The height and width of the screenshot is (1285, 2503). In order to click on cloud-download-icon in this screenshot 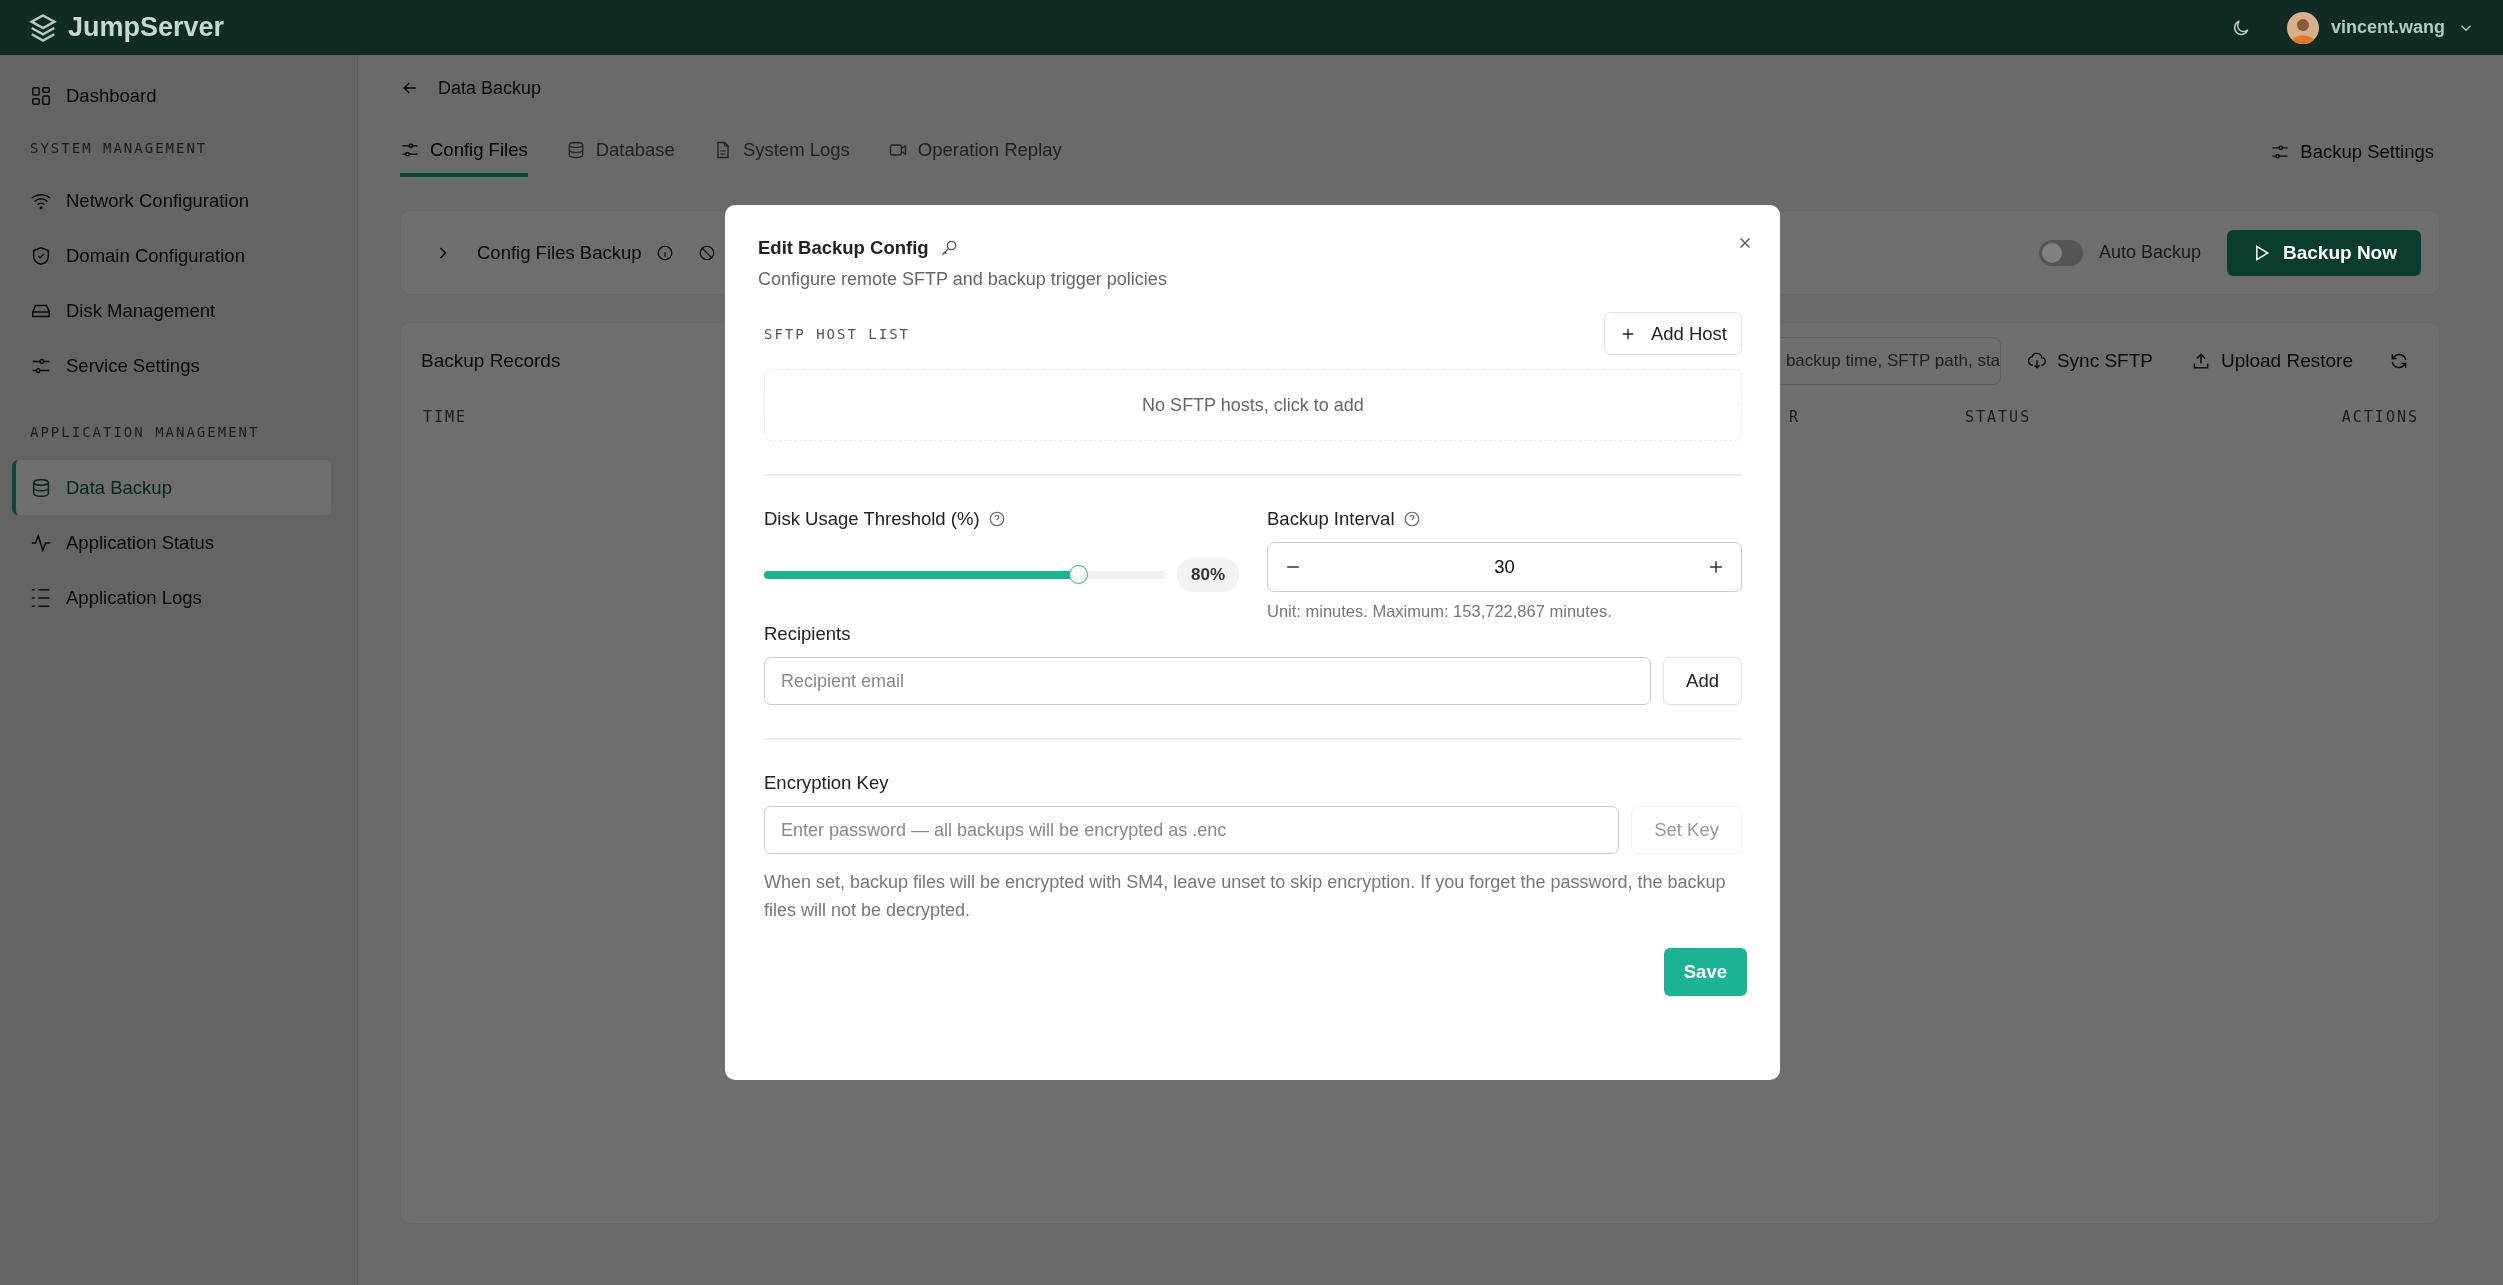, I will do `click(2036, 360)`.